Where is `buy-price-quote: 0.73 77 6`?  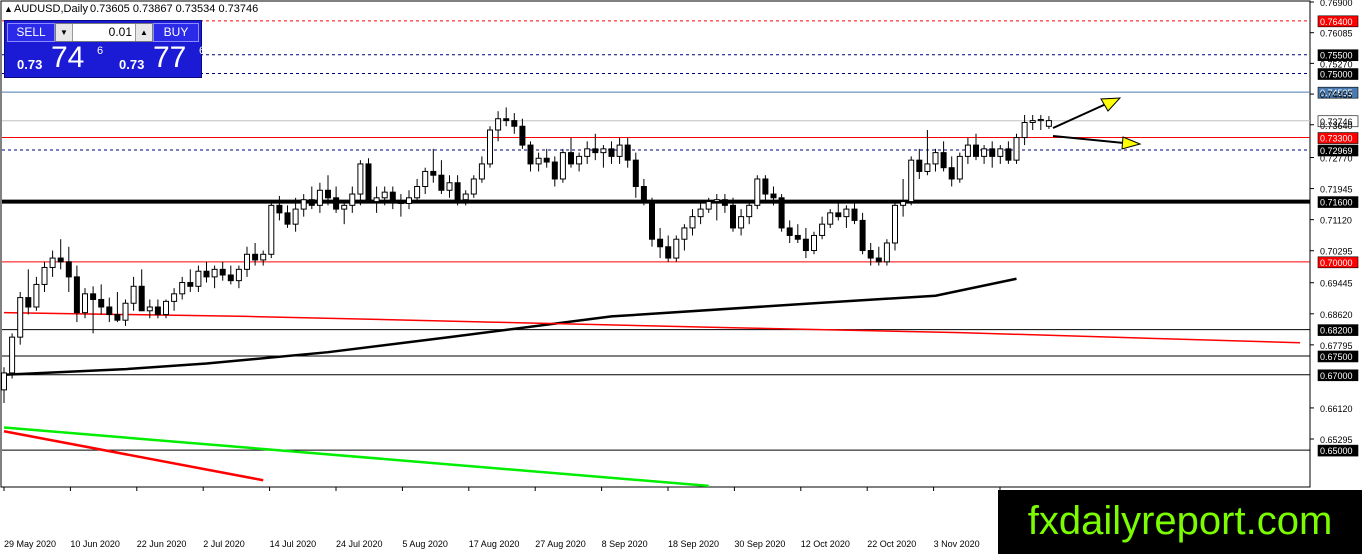
buy-price-quote: 0.73 77 6 is located at coordinates (161, 58).